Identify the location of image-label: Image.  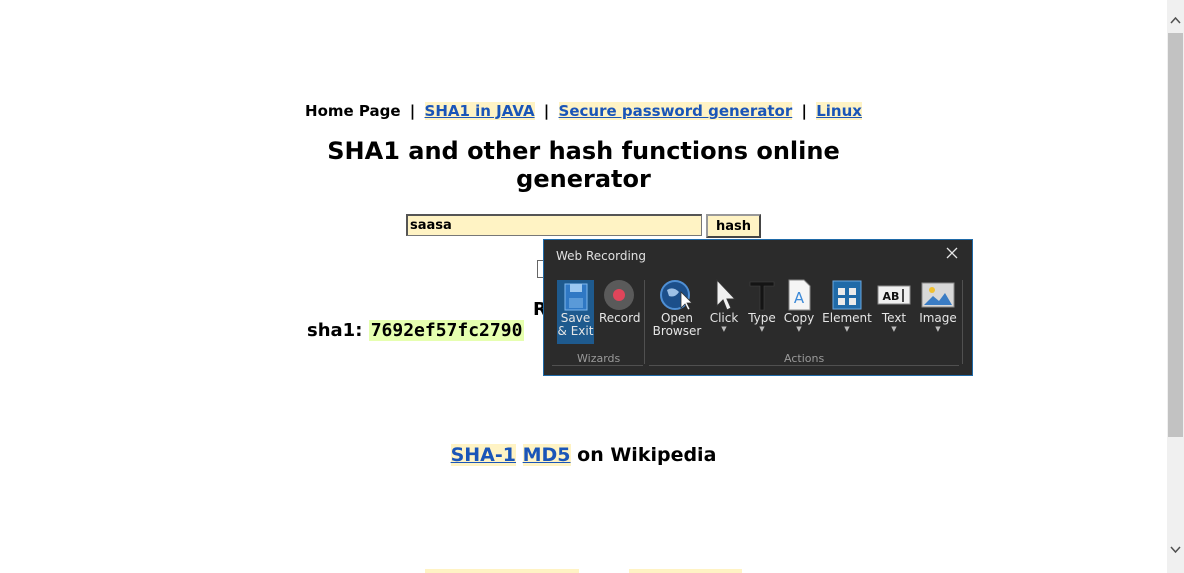
(938, 318).